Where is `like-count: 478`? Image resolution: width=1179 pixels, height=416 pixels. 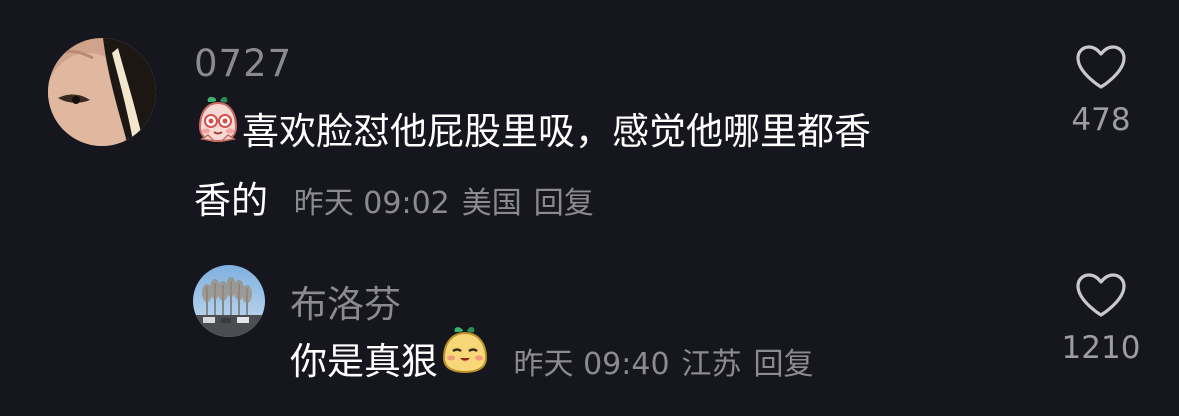
like-count: 478 is located at coordinates (1101, 120).